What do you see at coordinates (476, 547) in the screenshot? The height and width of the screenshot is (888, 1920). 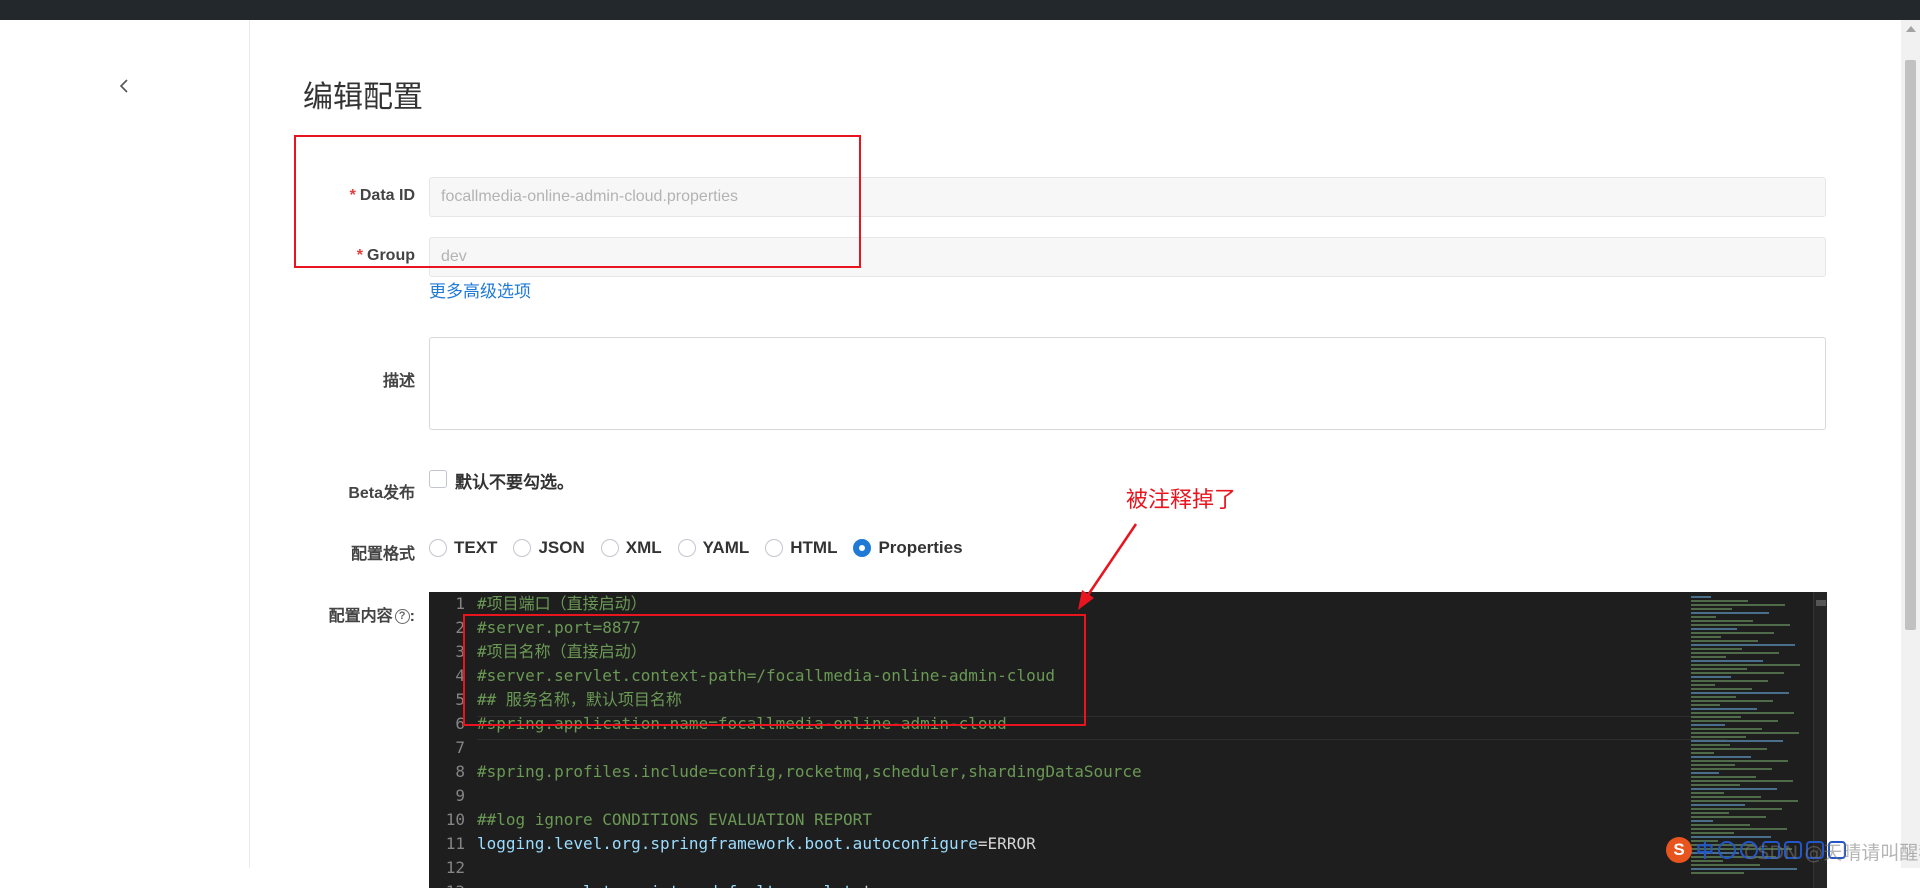 I see `radio-label: TEXT` at bounding box center [476, 547].